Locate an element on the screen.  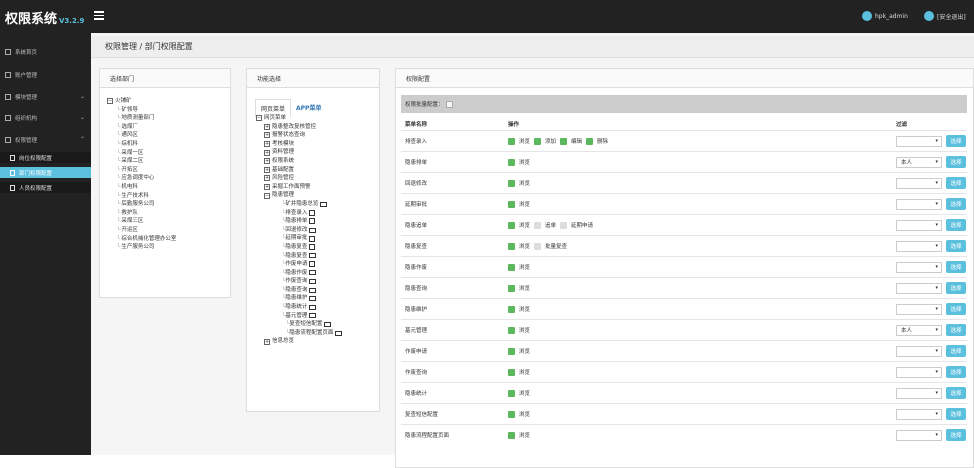
tree-node: + 权限系统 is located at coordinates (299, 161).